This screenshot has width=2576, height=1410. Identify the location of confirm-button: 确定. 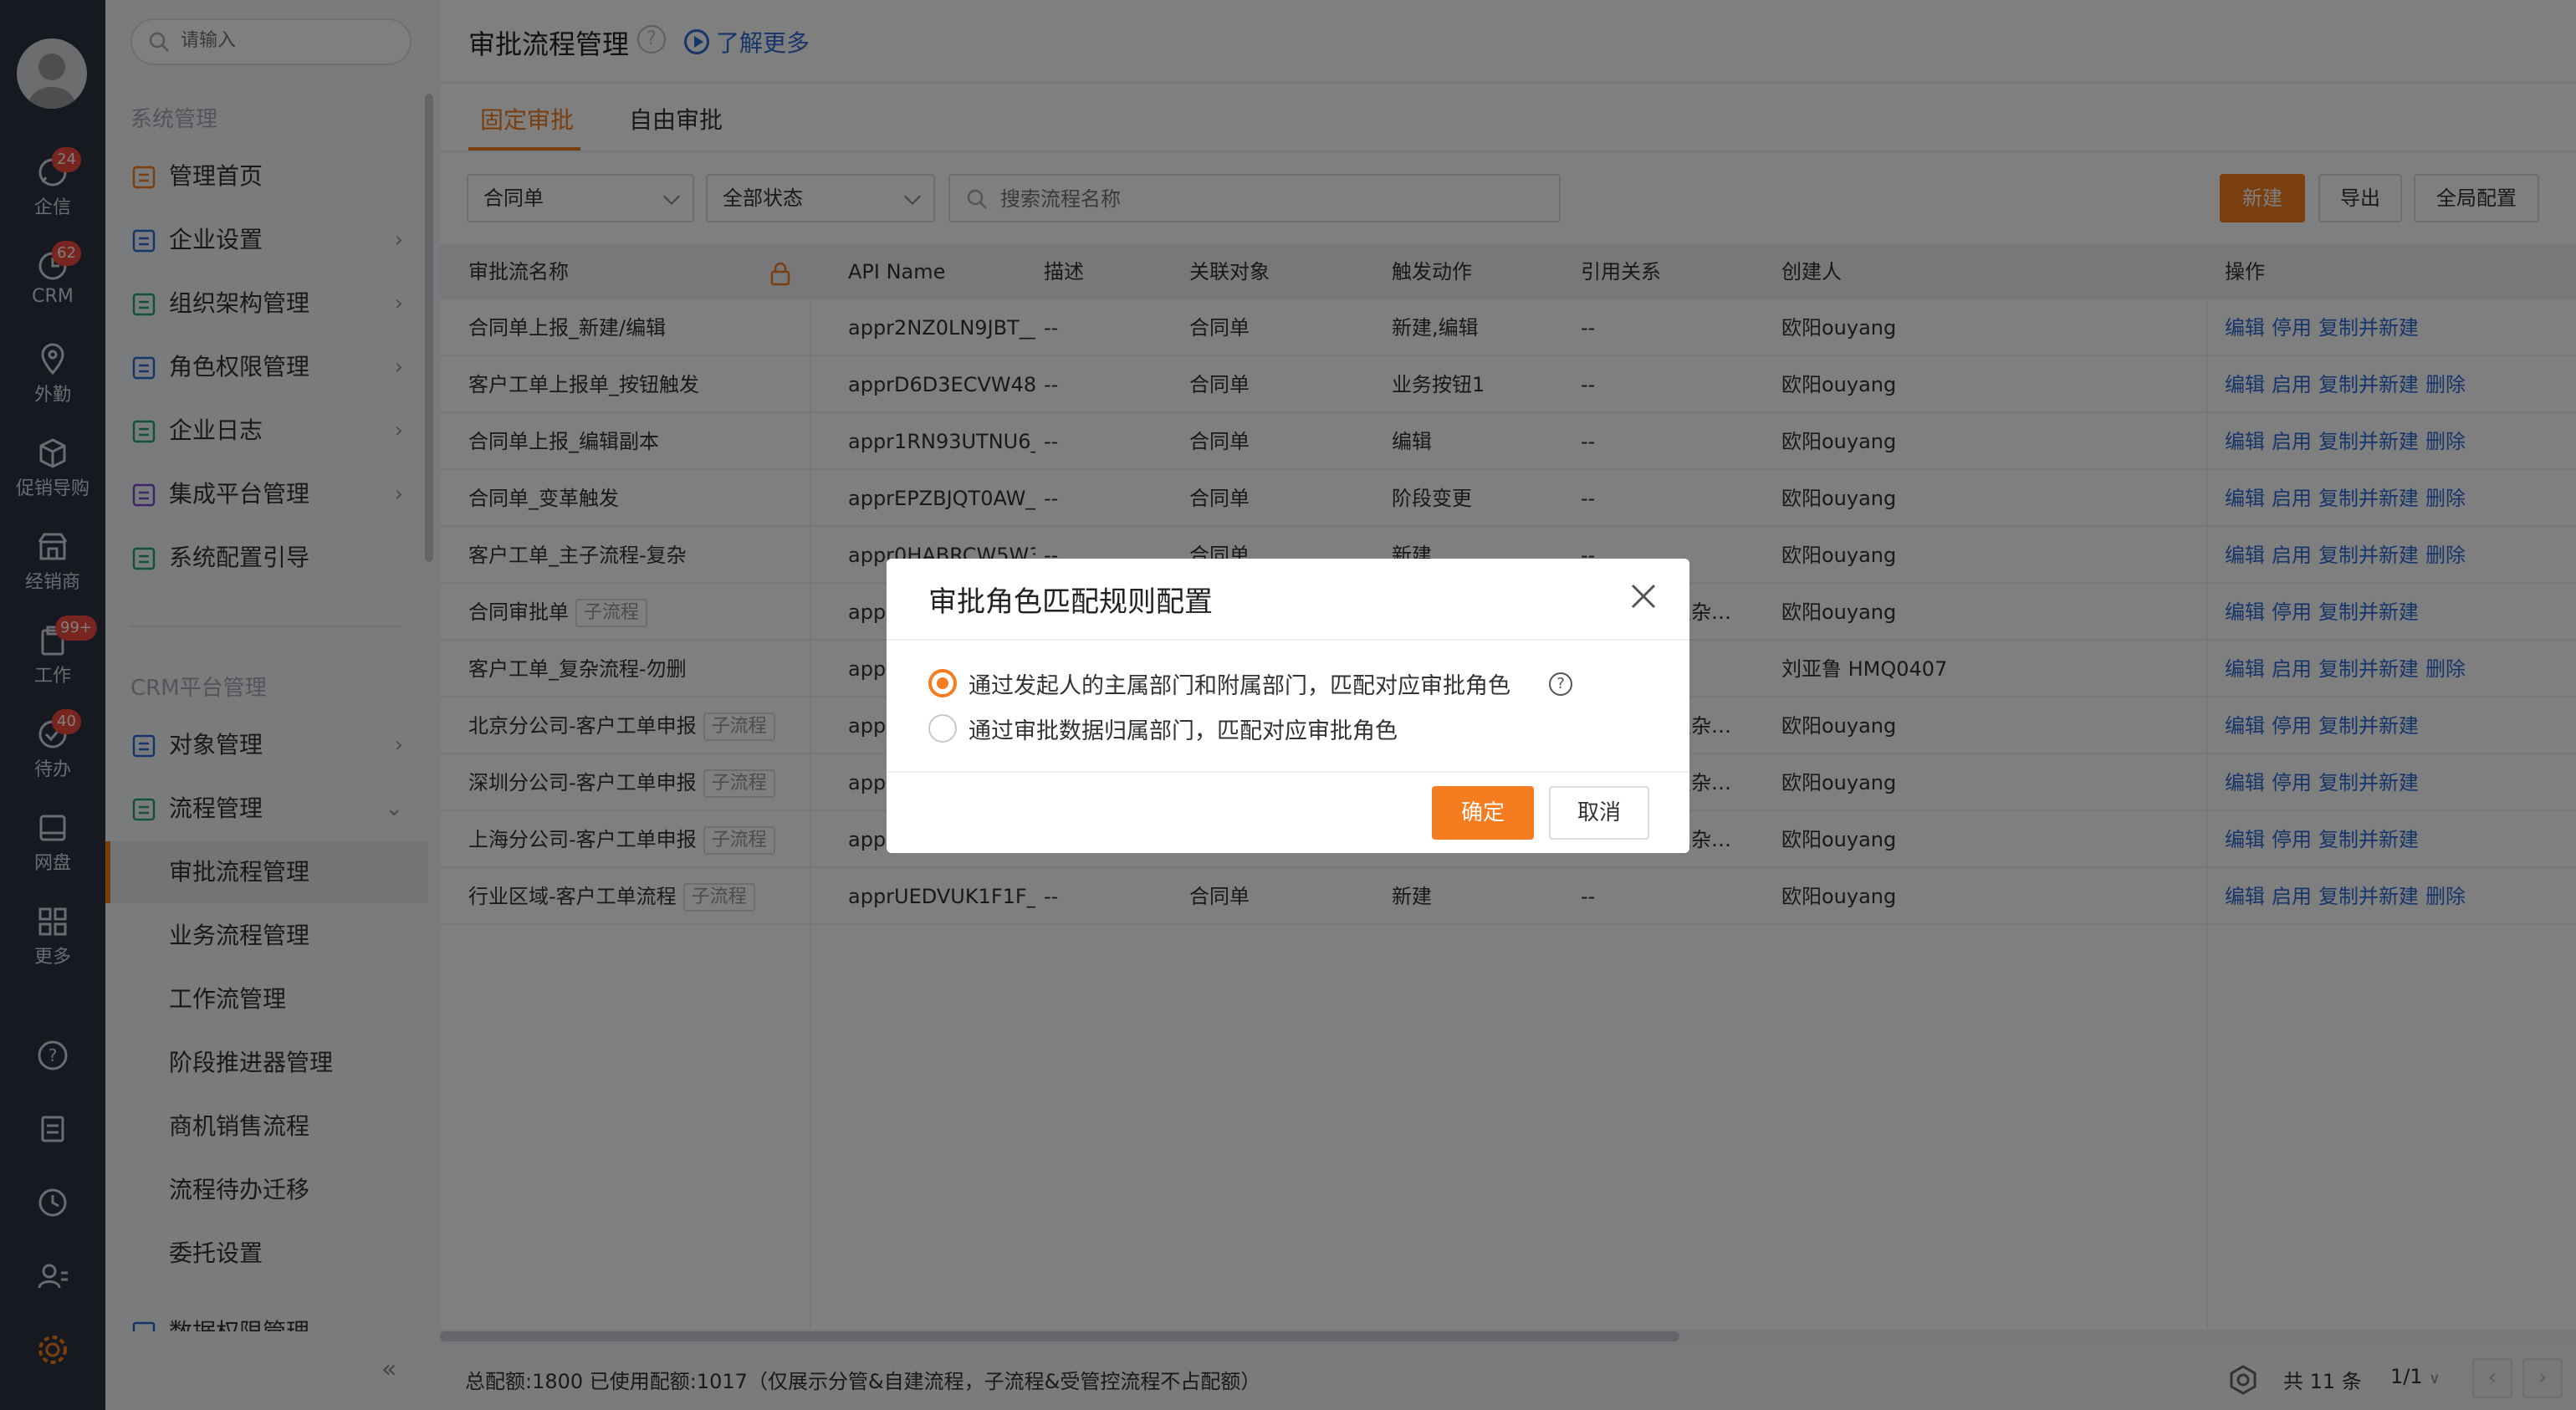
(1483, 813).